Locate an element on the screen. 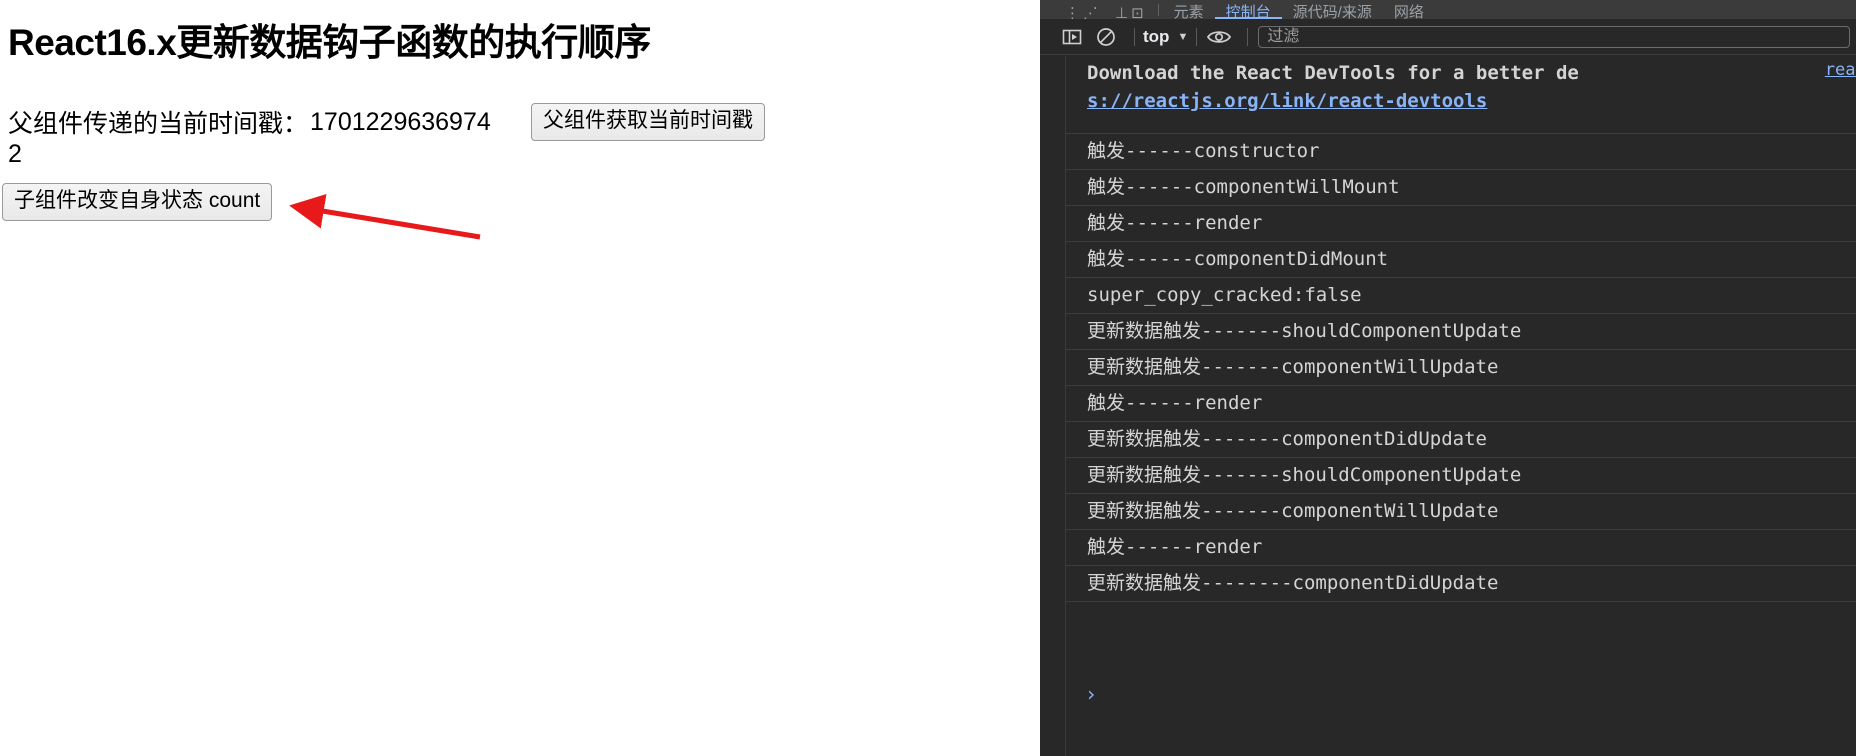 This screenshot has height=756, width=1856. console-sidebar-icon is located at coordinates (1072, 37).